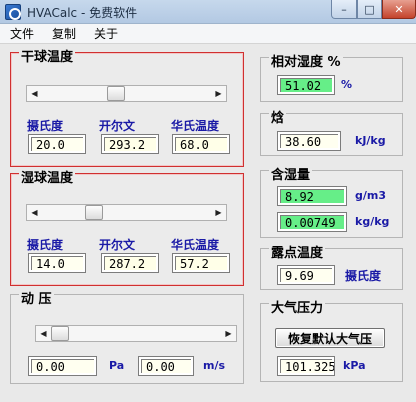 This screenshot has height=402, width=416. Describe the element at coordinates (370, 140) in the screenshot. I see `kj-kg-unit-label: kJ/kg` at that location.